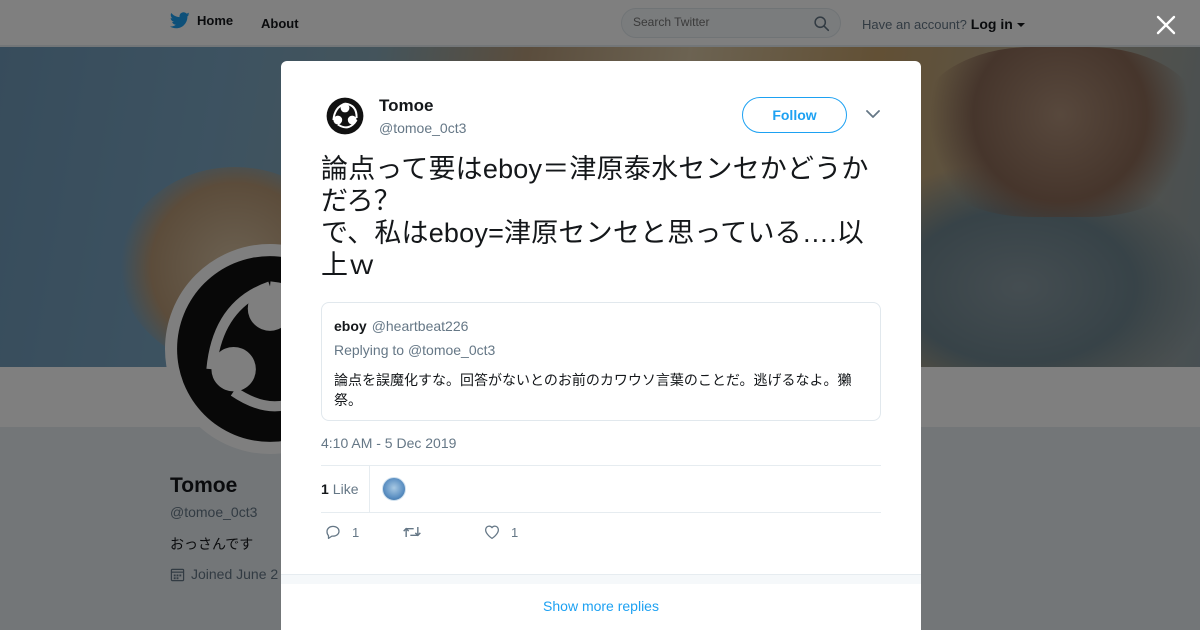  Describe the element at coordinates (601, 606) in the screenshot. I see `show-more-replies-link: Show more replies` at that location.